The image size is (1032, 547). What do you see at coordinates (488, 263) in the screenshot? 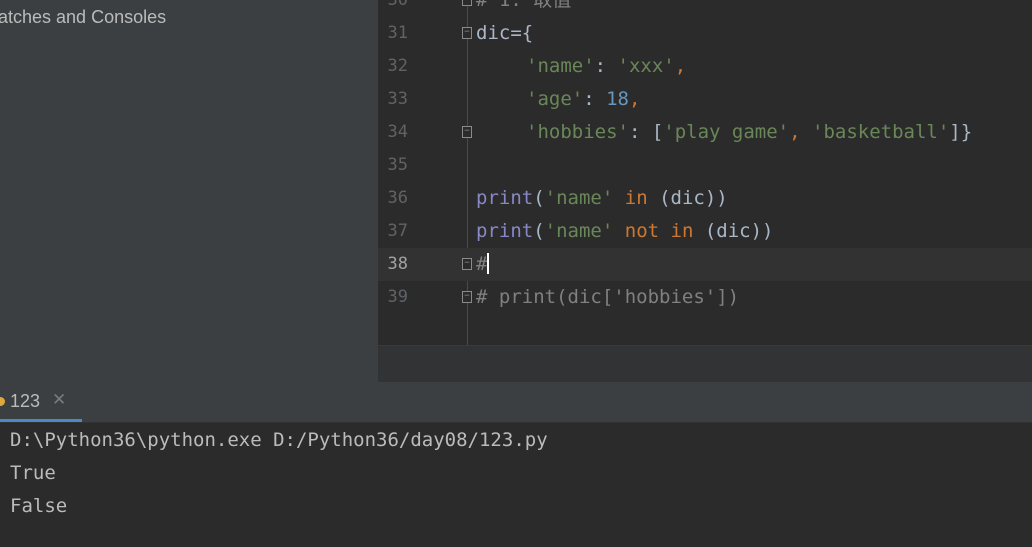
I see `text-caret` at bounding box center [488, 263].